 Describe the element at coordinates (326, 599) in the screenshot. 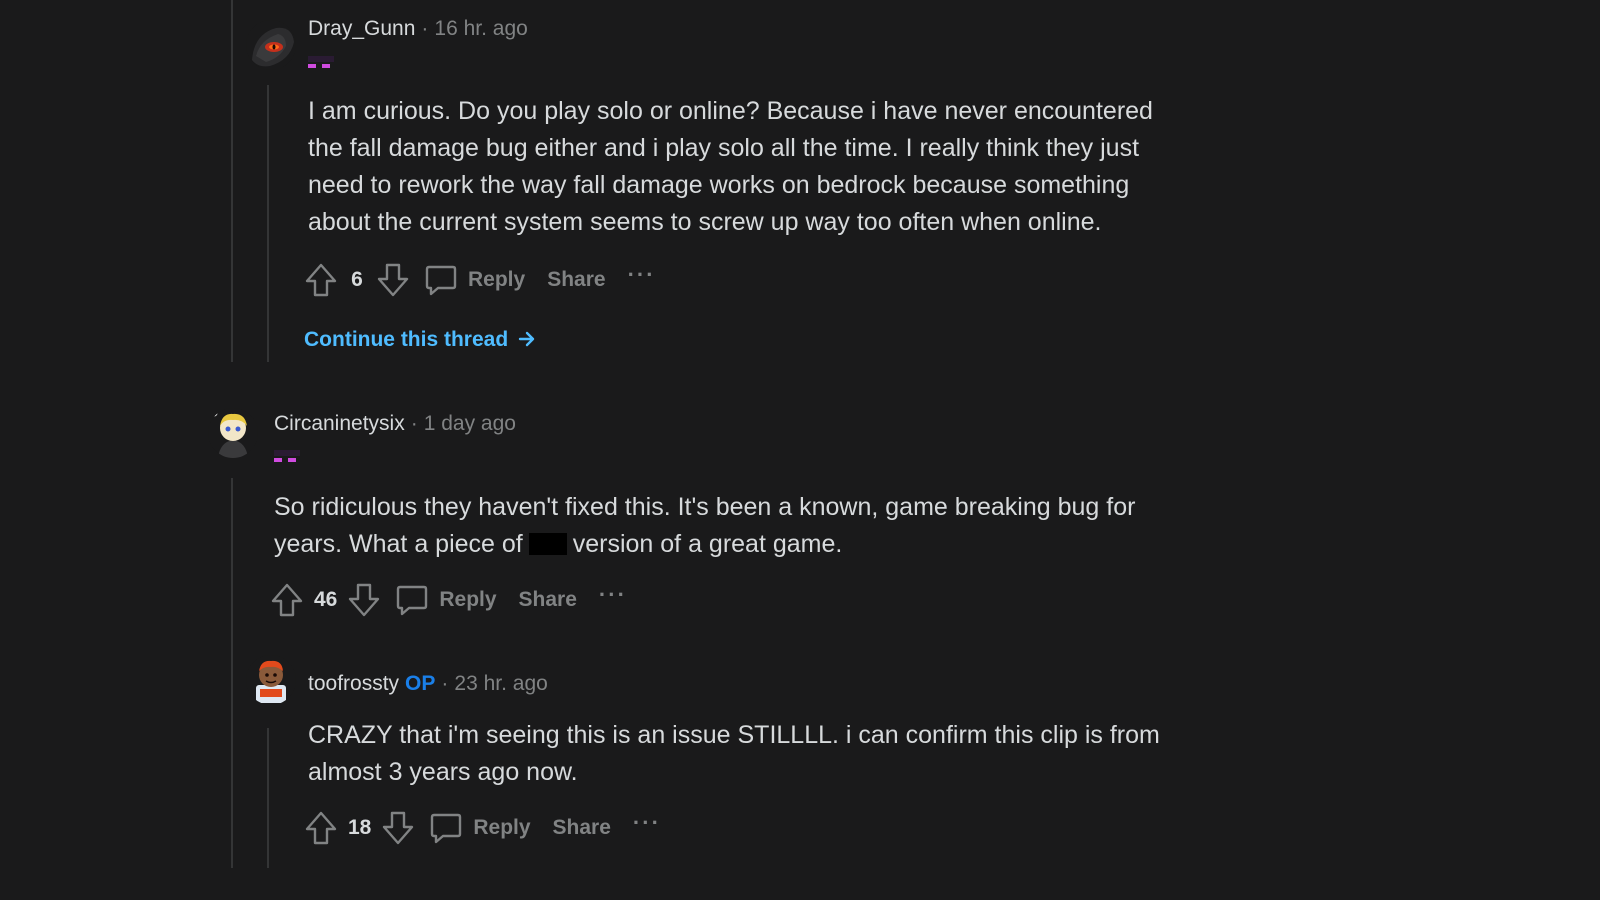

I see `vote-score: 46` at that location.